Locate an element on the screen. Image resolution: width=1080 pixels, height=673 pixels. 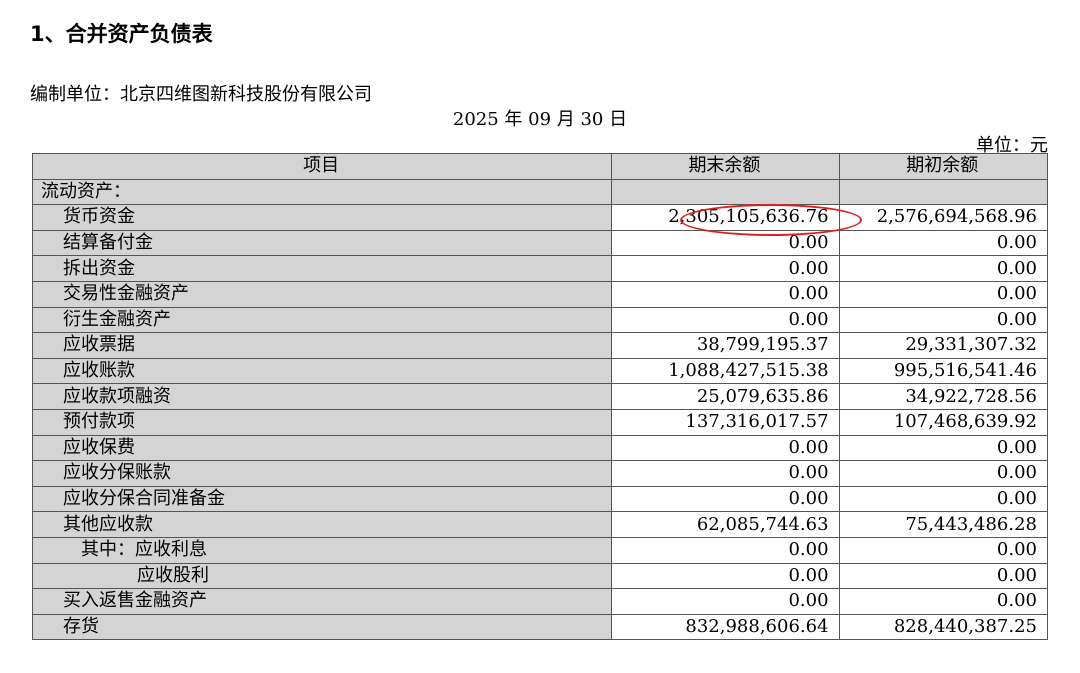
row-period-end: 25,079,635.86 is located at coordinates (725, 396).